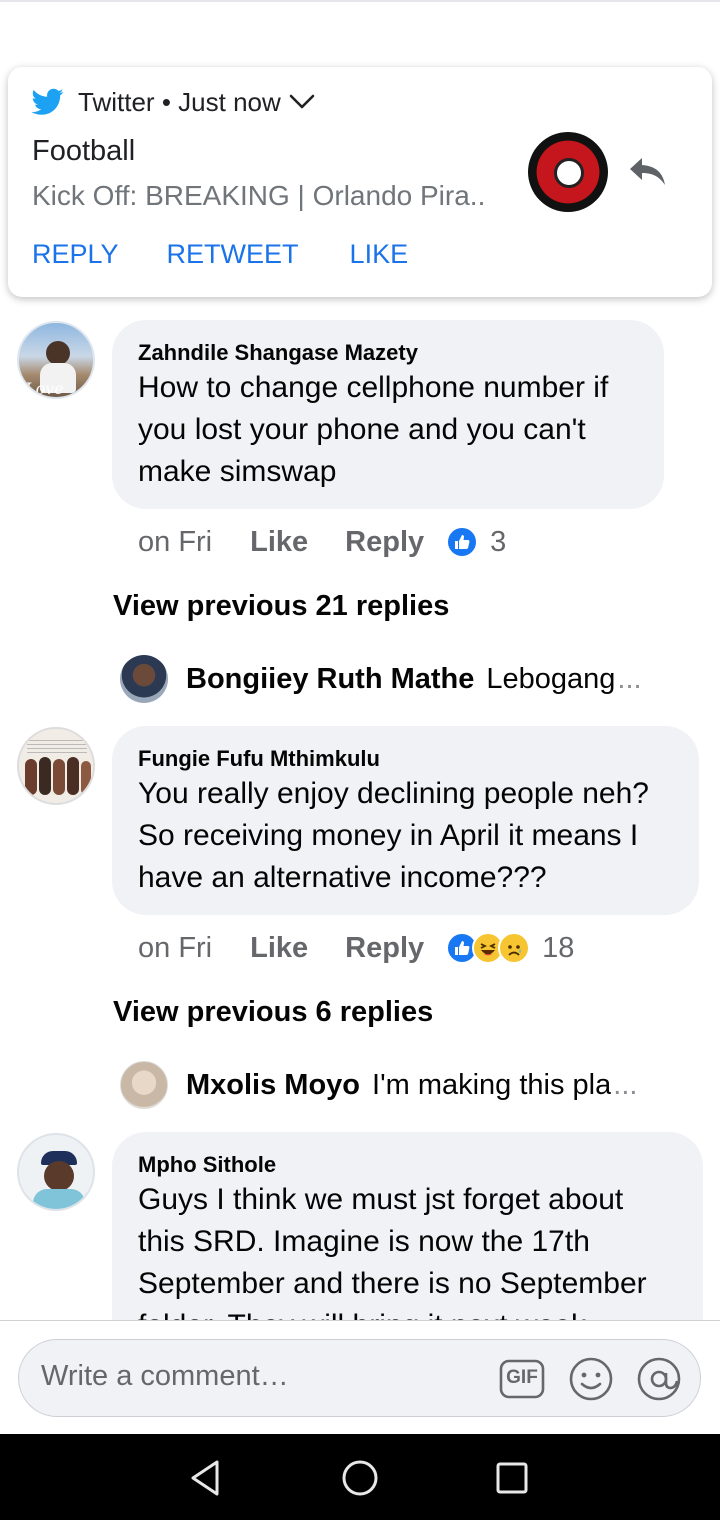 This screenshot has width=720, height=1520. I want to click on gif-label: GIF, so click(522, 1377).